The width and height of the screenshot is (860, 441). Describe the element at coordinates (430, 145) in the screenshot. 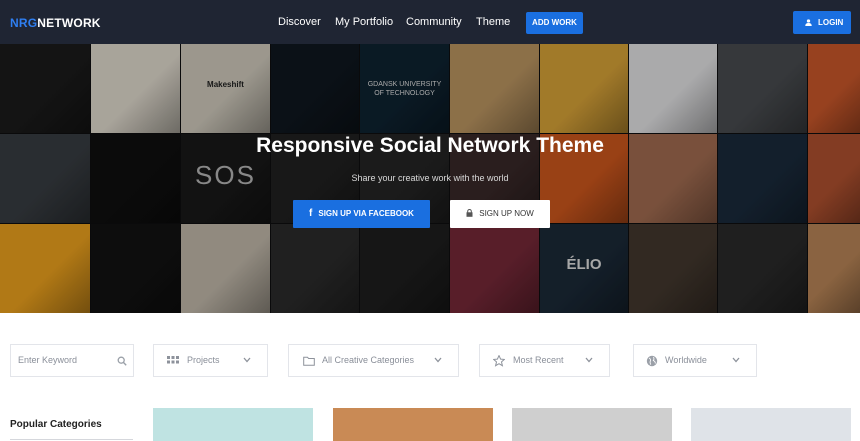

I see `hero-title: Responsive Social Network Theme` at that location.